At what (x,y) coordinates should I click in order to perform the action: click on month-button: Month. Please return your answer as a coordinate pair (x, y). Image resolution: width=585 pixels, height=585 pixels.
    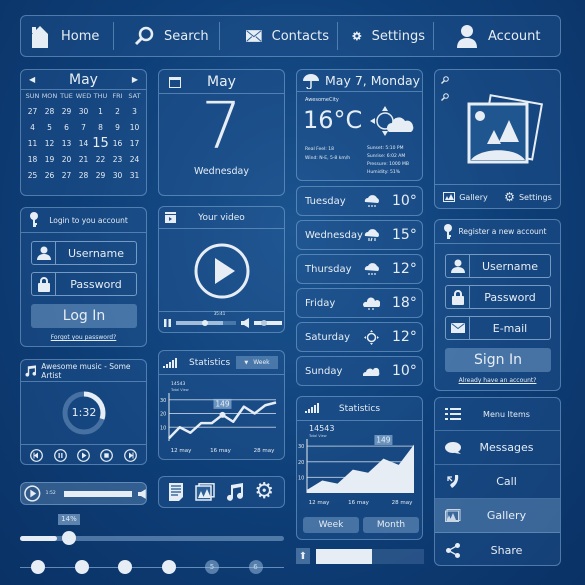
    Looking at the image, I should click on (391, 525).